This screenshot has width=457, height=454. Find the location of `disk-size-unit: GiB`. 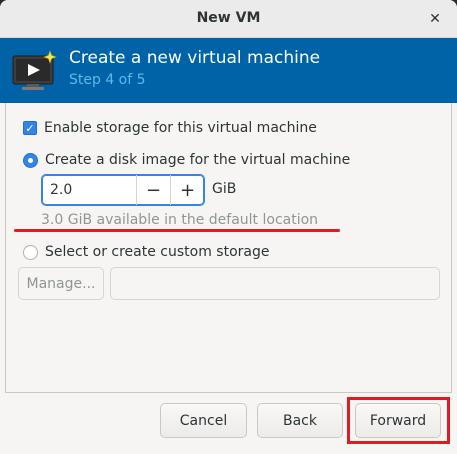

disk-size-unit: GiB is located at coordinates (224, 189).